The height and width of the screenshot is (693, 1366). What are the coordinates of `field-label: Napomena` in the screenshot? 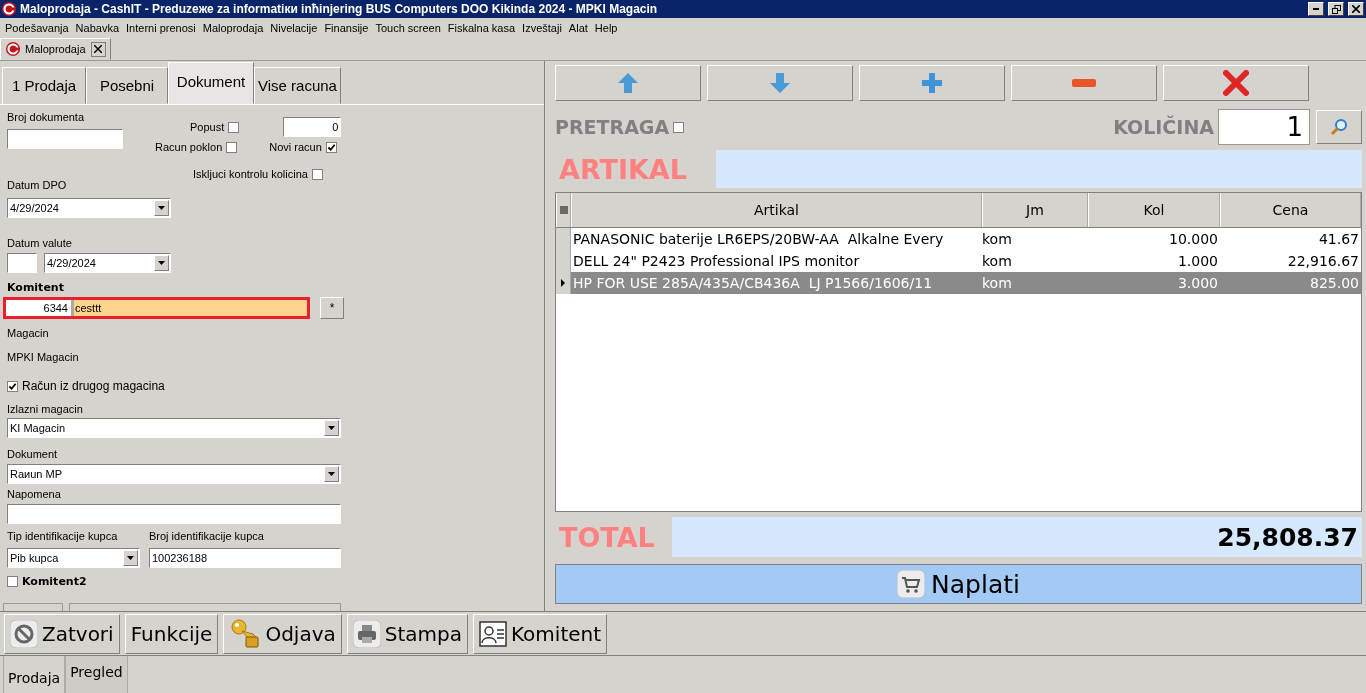 It's located at (34, 494).